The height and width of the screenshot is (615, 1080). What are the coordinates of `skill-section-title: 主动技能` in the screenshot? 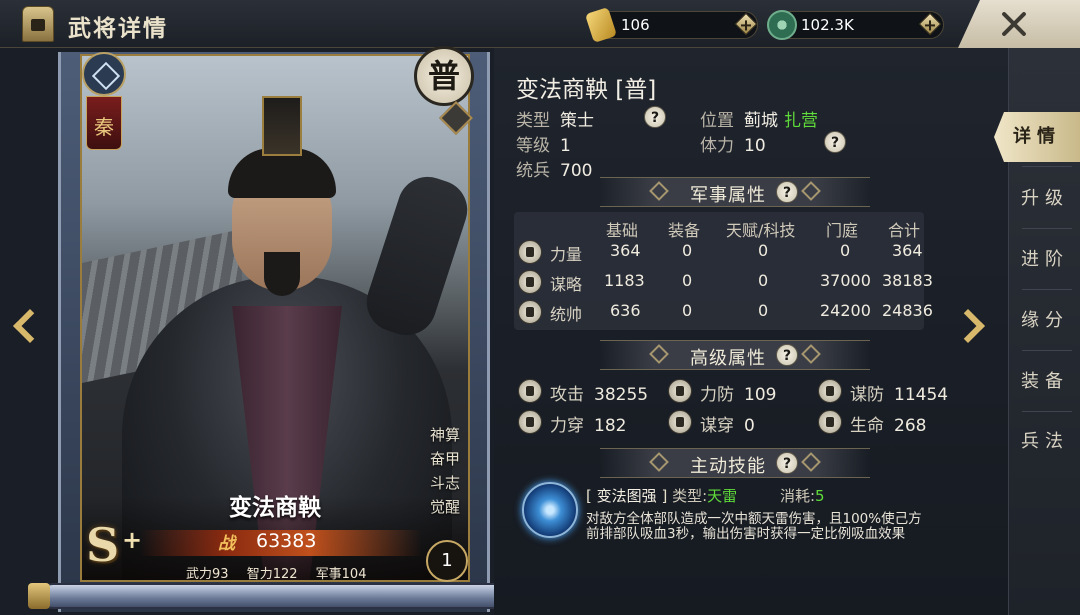 It's located at (728, 466).